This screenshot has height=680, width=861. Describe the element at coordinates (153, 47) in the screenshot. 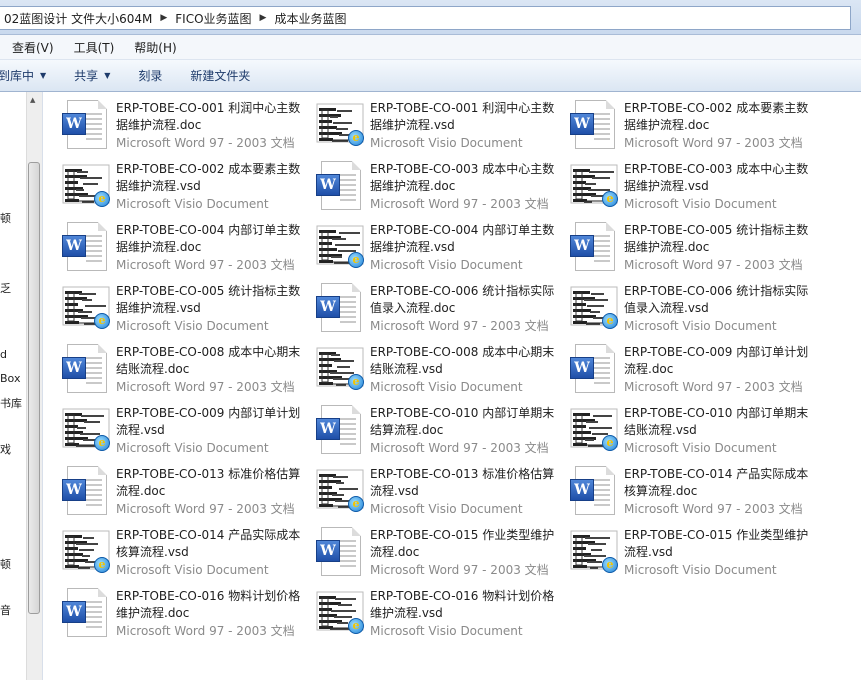

I see `menu-help: 帮助(H)` at that location.